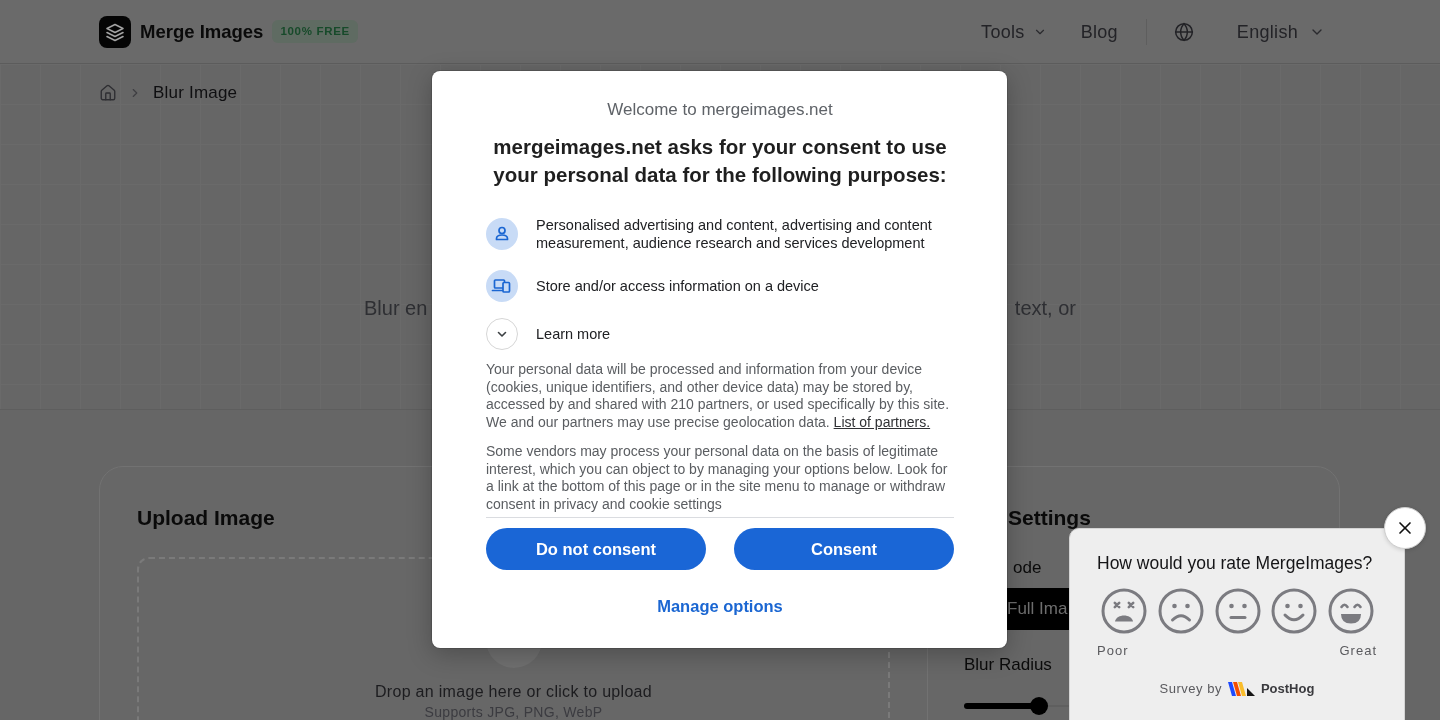  What do you see at coordinates (844, 549) in the screenshot?
I see `accept-button: Consent` at bounding box center [844, 549].